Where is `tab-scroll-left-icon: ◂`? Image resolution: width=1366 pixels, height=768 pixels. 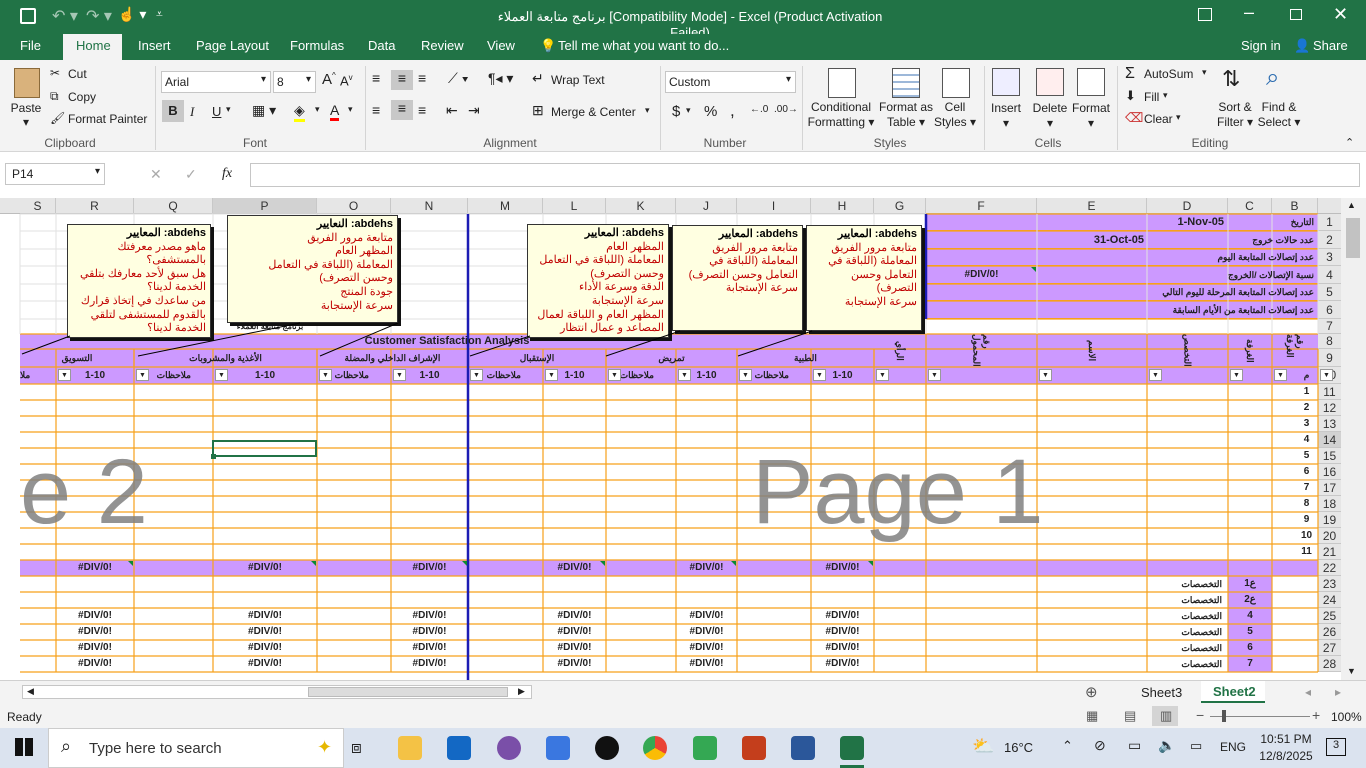 tab-scroll-left-icon: ◂ is located at coordinates (1308, 692).